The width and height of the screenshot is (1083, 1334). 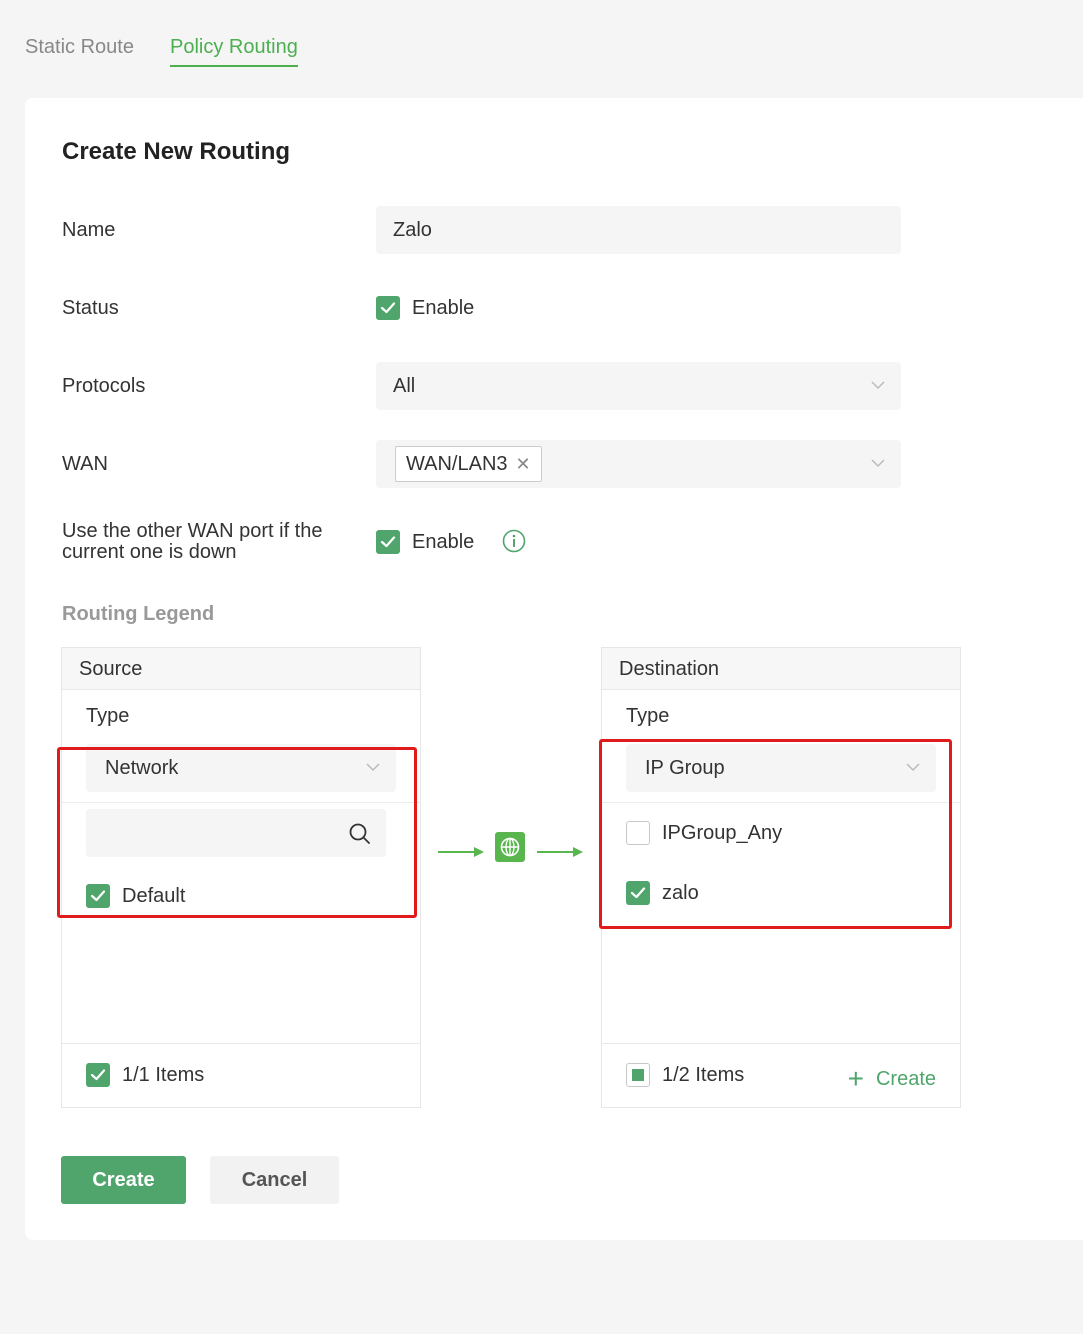 I want to click on protocols-value: All, so click(x=404, y=386).